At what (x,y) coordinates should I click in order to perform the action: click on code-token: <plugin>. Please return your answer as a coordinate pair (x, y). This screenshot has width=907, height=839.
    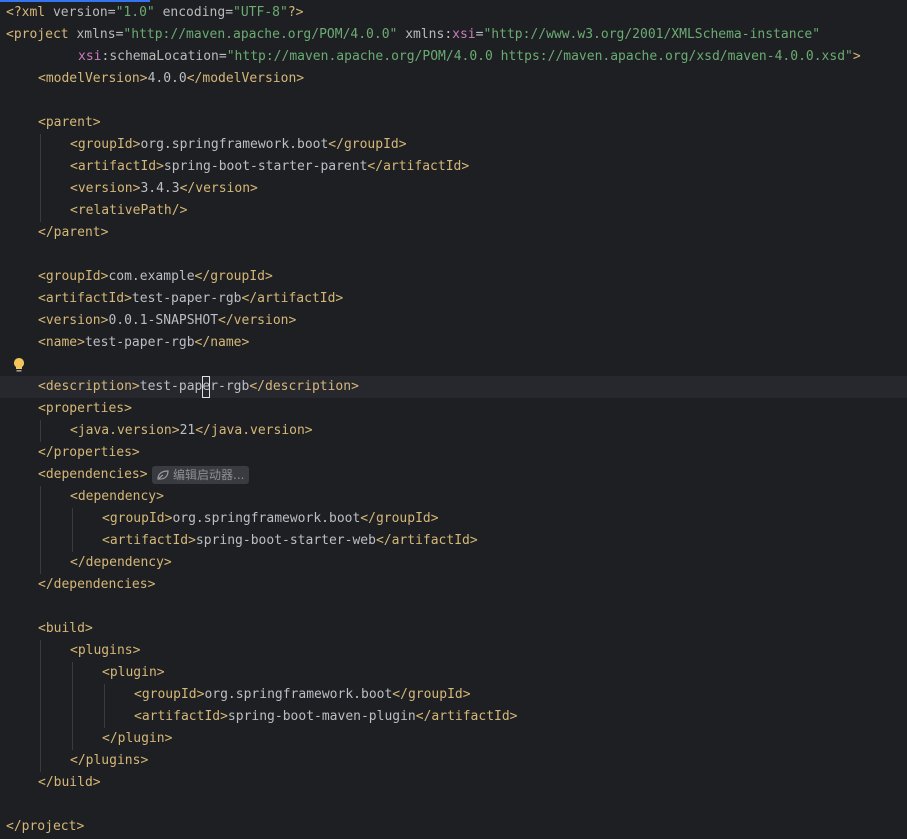
    Looking at the image, I should click on (133, 672).